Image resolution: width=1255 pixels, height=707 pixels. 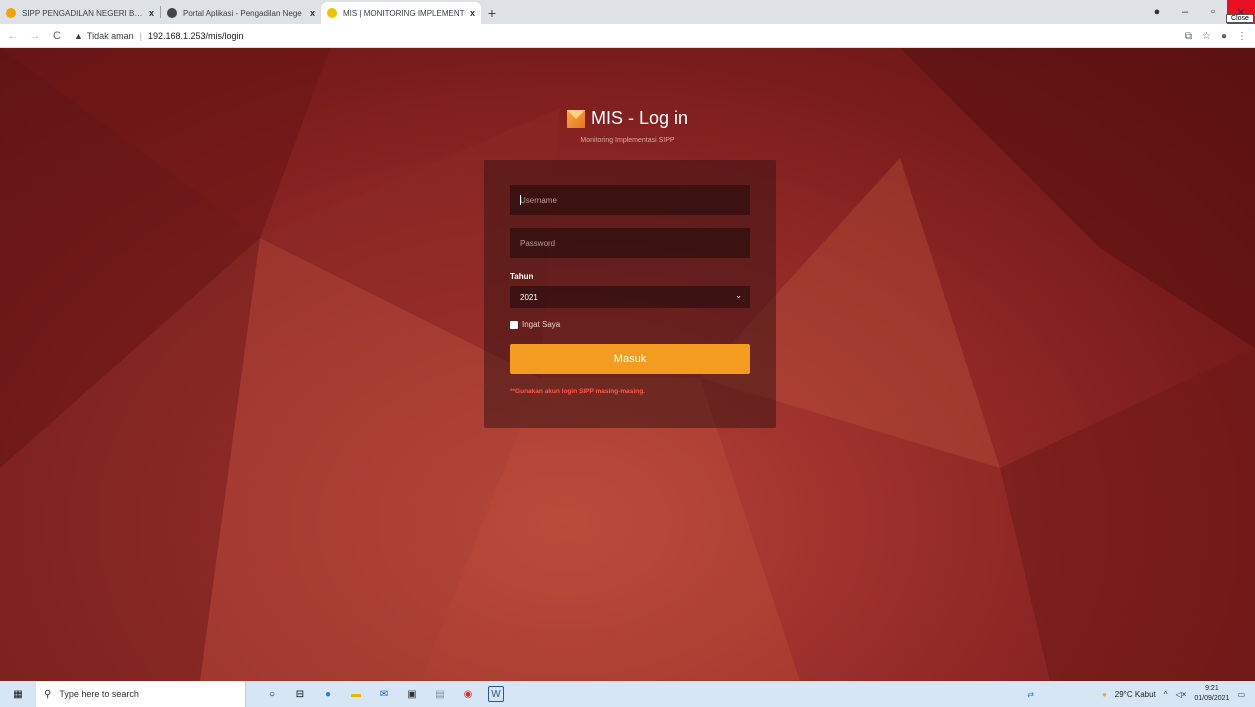 I want to click on brand-title: MIS - Log in, so click(x=627, y=118).